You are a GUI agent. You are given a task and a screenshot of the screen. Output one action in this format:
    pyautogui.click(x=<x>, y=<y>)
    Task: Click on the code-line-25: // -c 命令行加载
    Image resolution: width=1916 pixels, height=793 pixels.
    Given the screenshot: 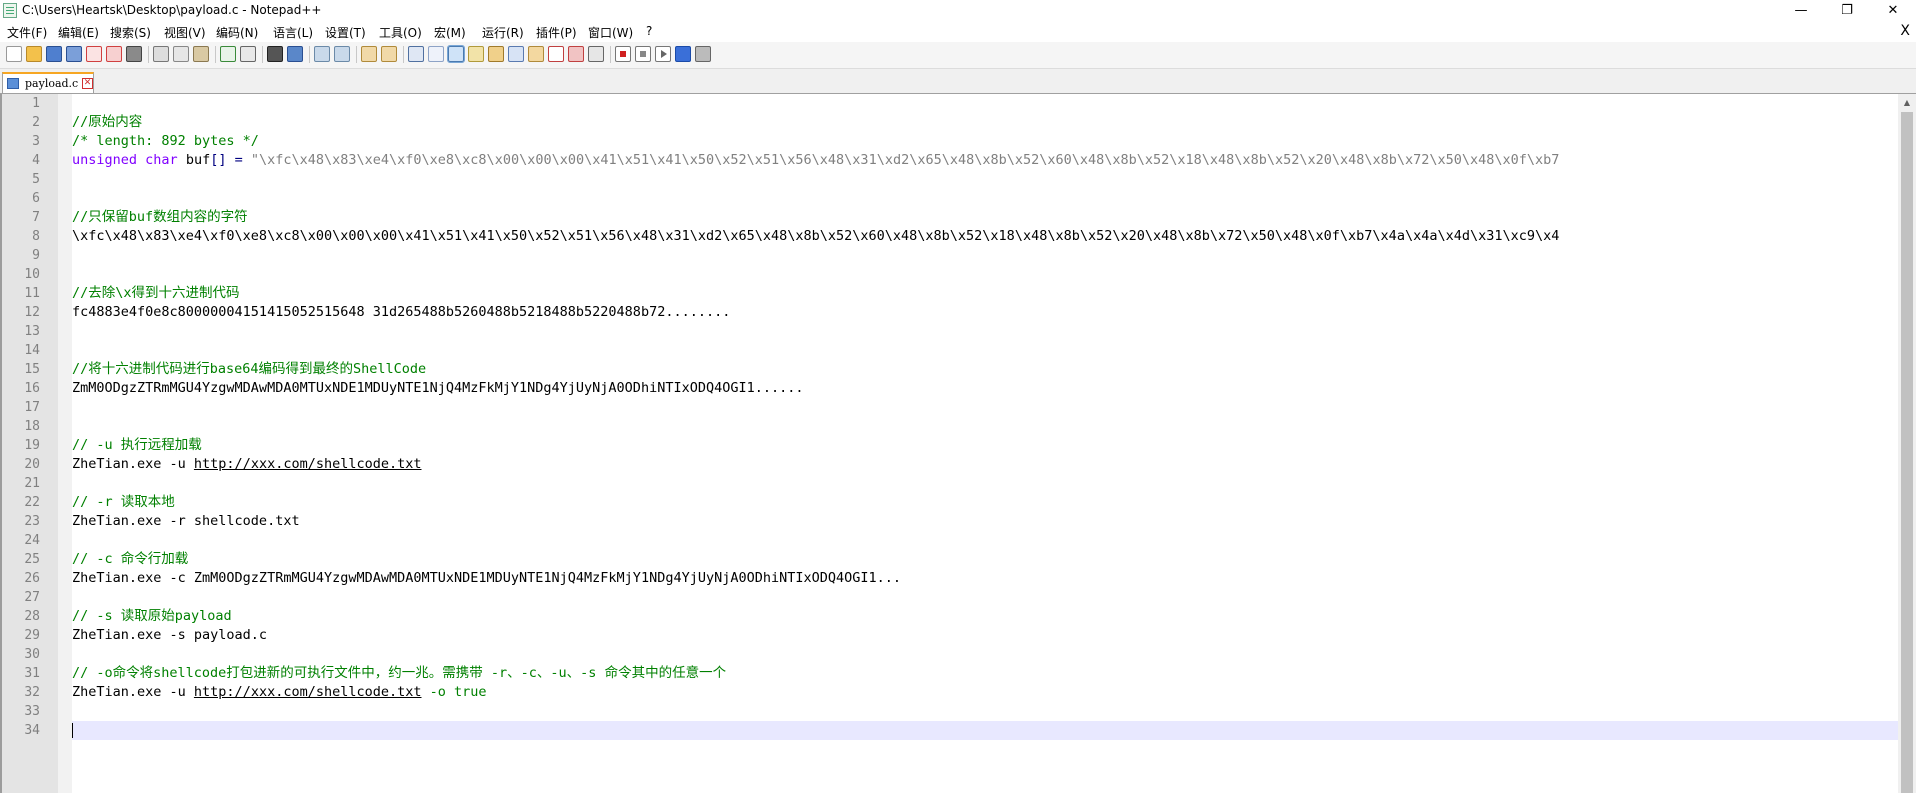 What is the action you would take?
    pyautogui.click(x=130, y=559)
    